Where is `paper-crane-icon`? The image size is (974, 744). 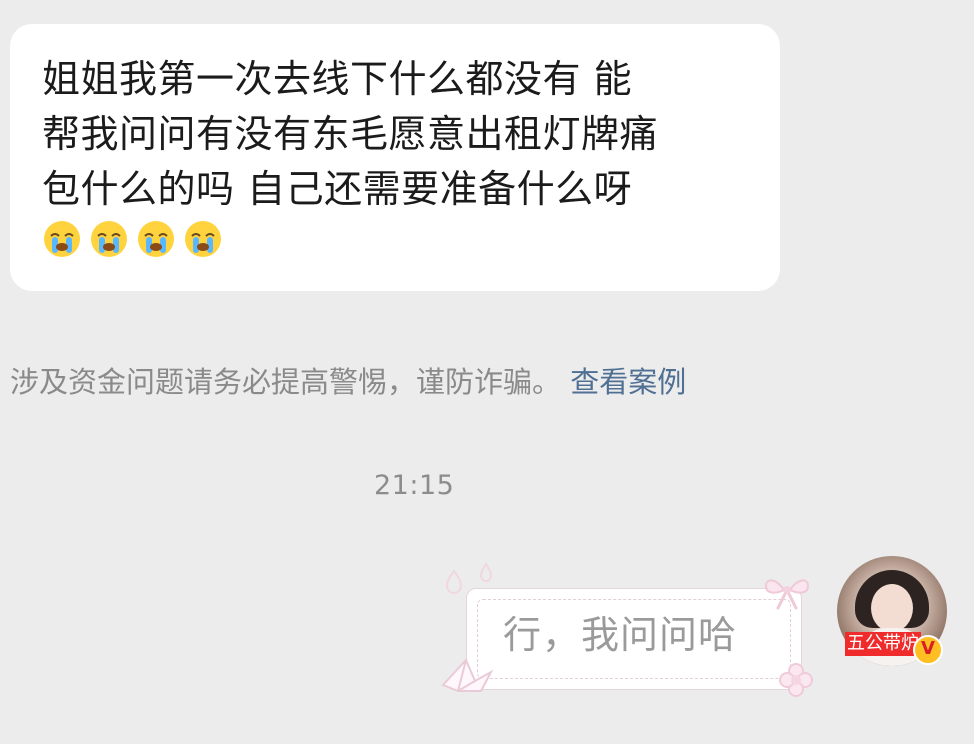
paper-crane-icon is located at coordinates (467, 675).